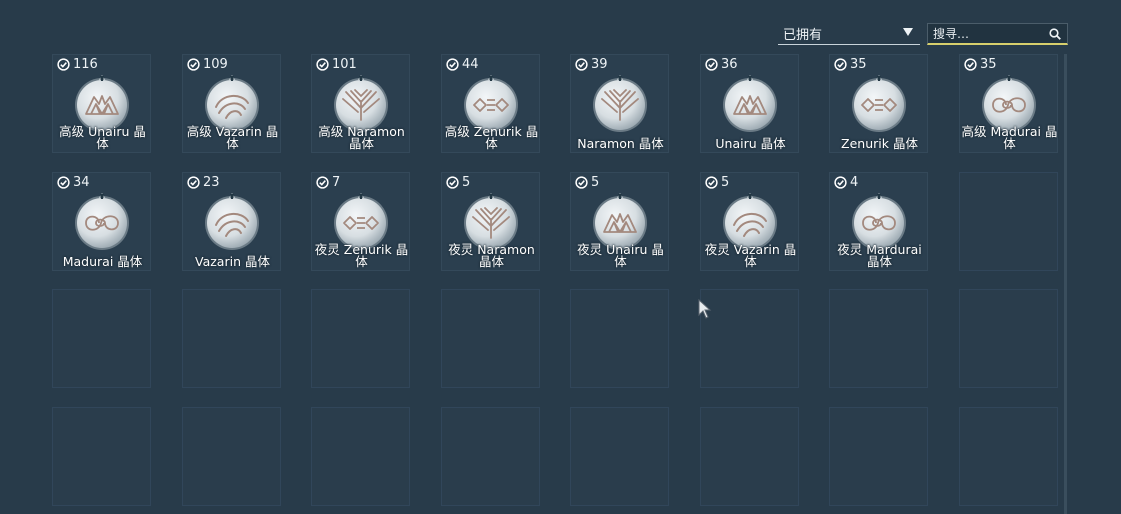 The width and height of the screenshot is (1121, 514). Describe the element at coordinates (361, 137) in the screenshot. I see `item-name: 高级 Naramon 晶体` at that location.